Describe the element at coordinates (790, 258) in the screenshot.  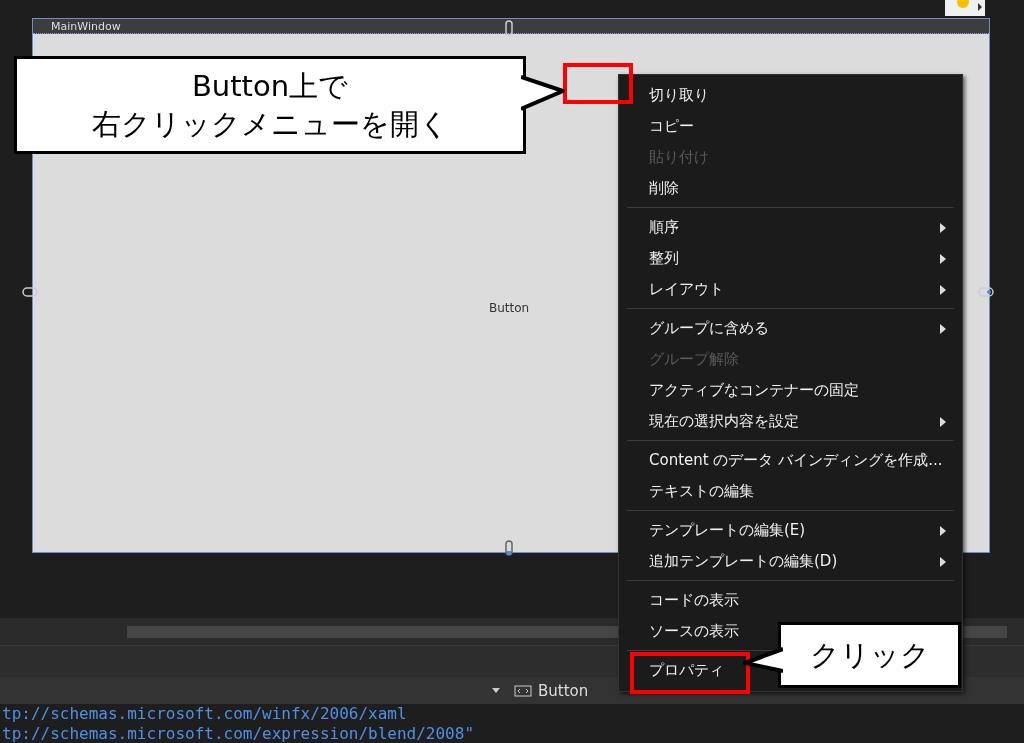
I see `menu-item: 整列` at that location.